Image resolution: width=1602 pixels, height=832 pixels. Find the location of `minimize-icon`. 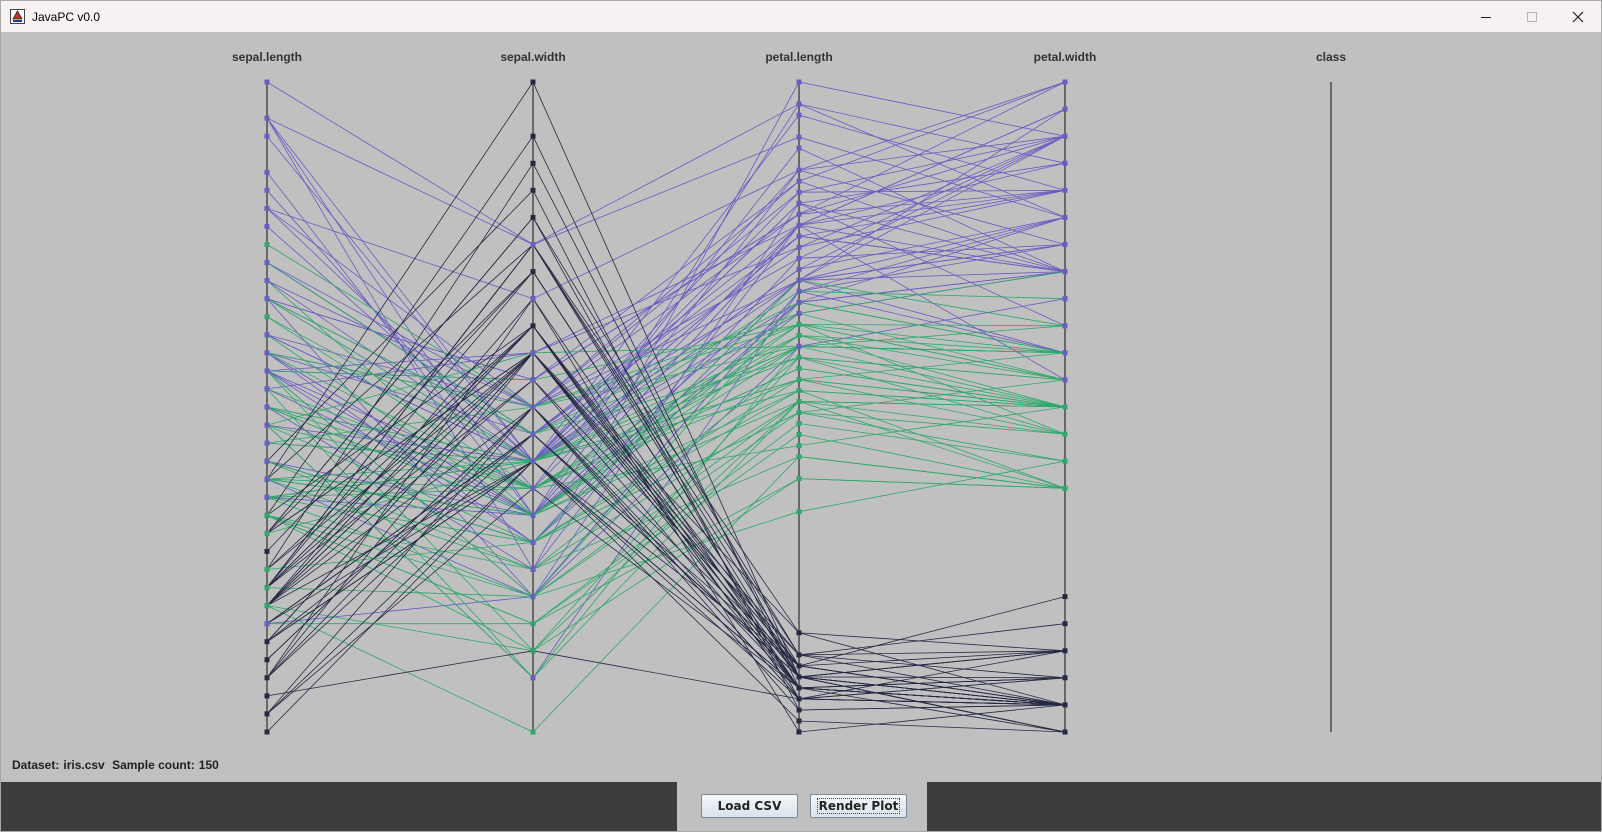

minimize-icon is located at coordinates (1486, 16).